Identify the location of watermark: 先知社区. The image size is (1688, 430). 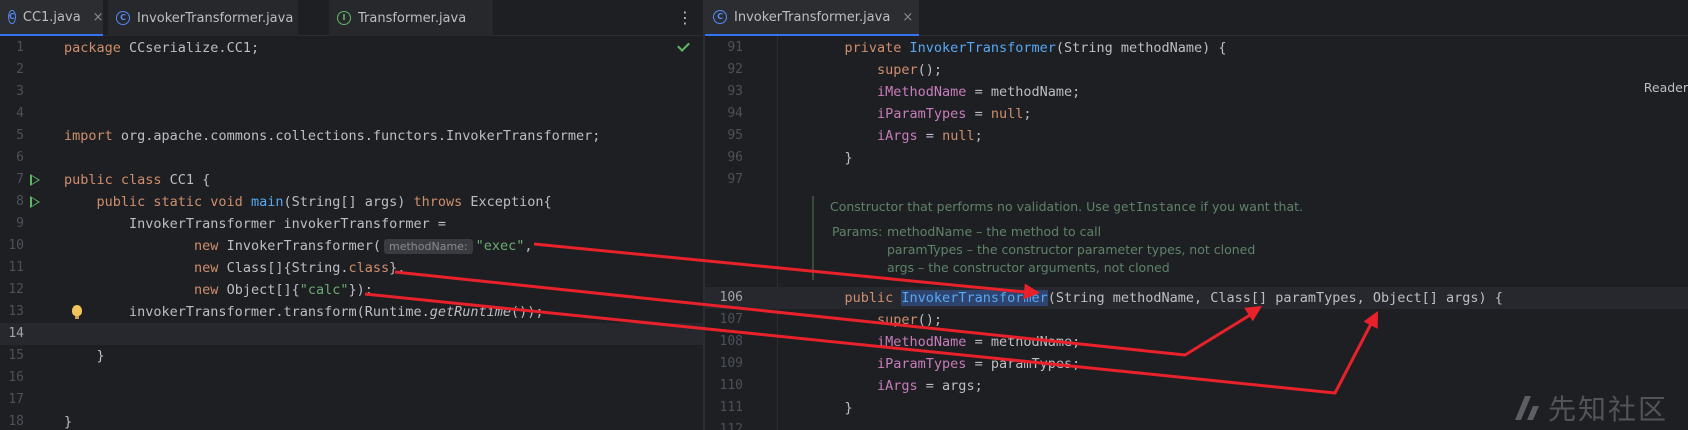
(1608, 409).